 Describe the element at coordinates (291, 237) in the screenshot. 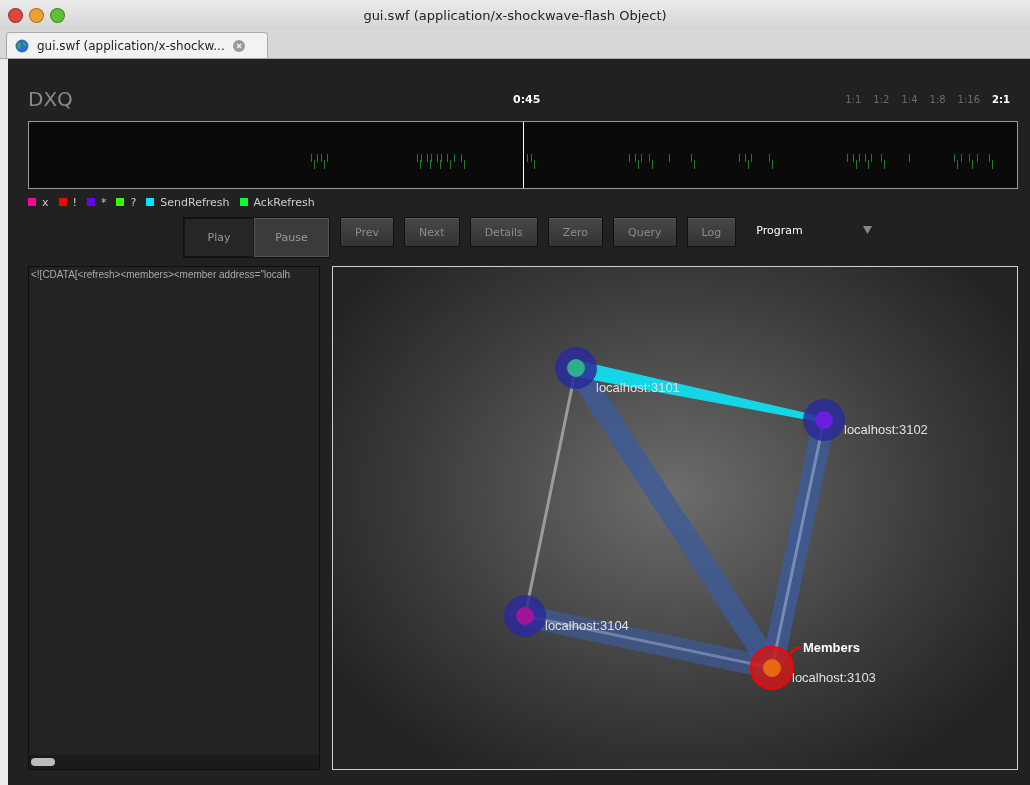

I see `transport-button: Pause` at that location.